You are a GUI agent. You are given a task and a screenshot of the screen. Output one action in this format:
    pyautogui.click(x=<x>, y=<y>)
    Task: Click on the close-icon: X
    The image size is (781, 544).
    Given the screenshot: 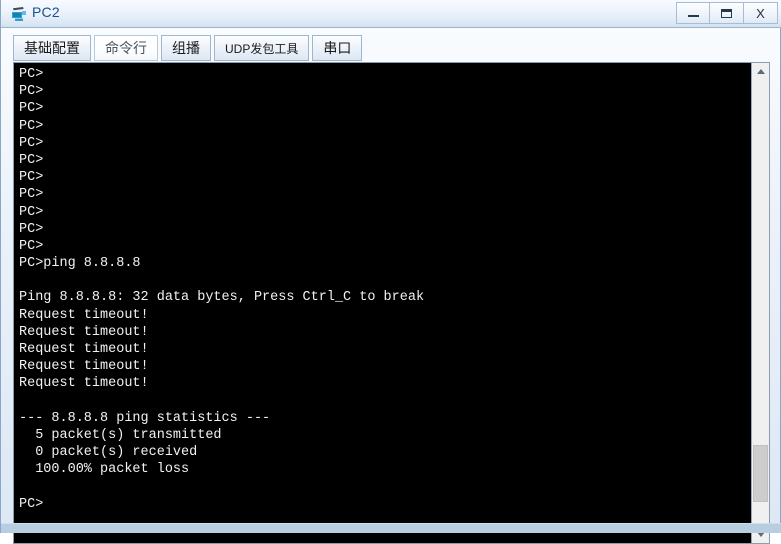 What is the action you would take?
    pyautogui.click(x=760, y=13)
    